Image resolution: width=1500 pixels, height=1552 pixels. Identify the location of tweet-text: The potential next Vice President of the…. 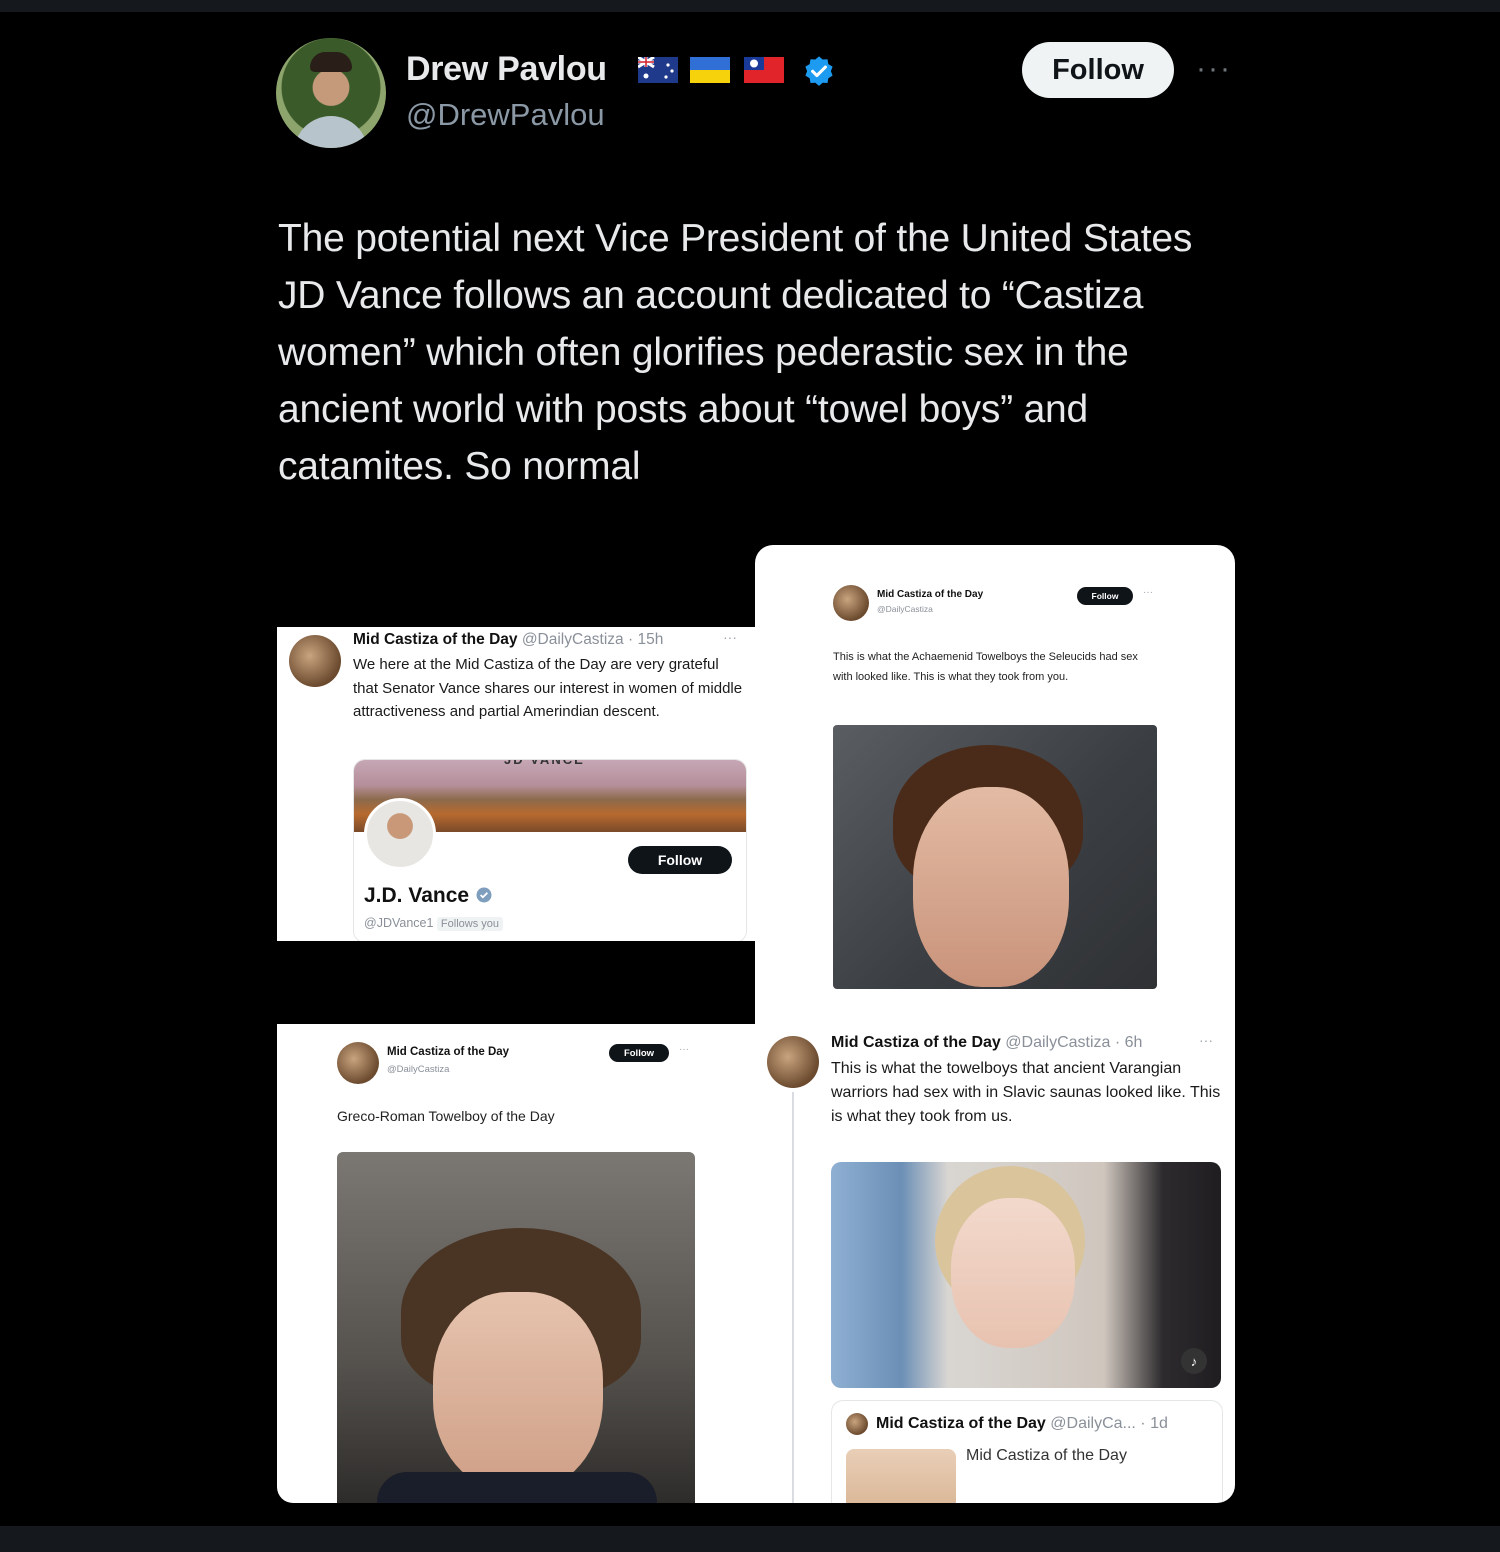
(735, 352).